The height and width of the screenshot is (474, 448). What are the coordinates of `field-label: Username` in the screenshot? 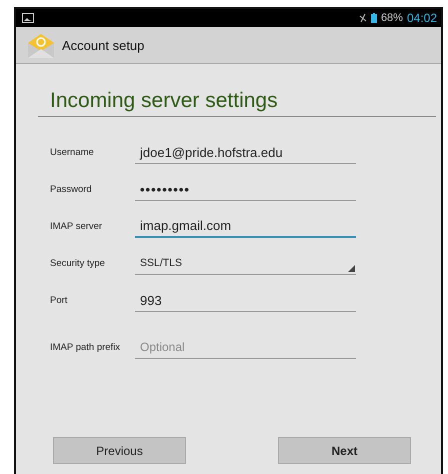 It's located at (72, 152).